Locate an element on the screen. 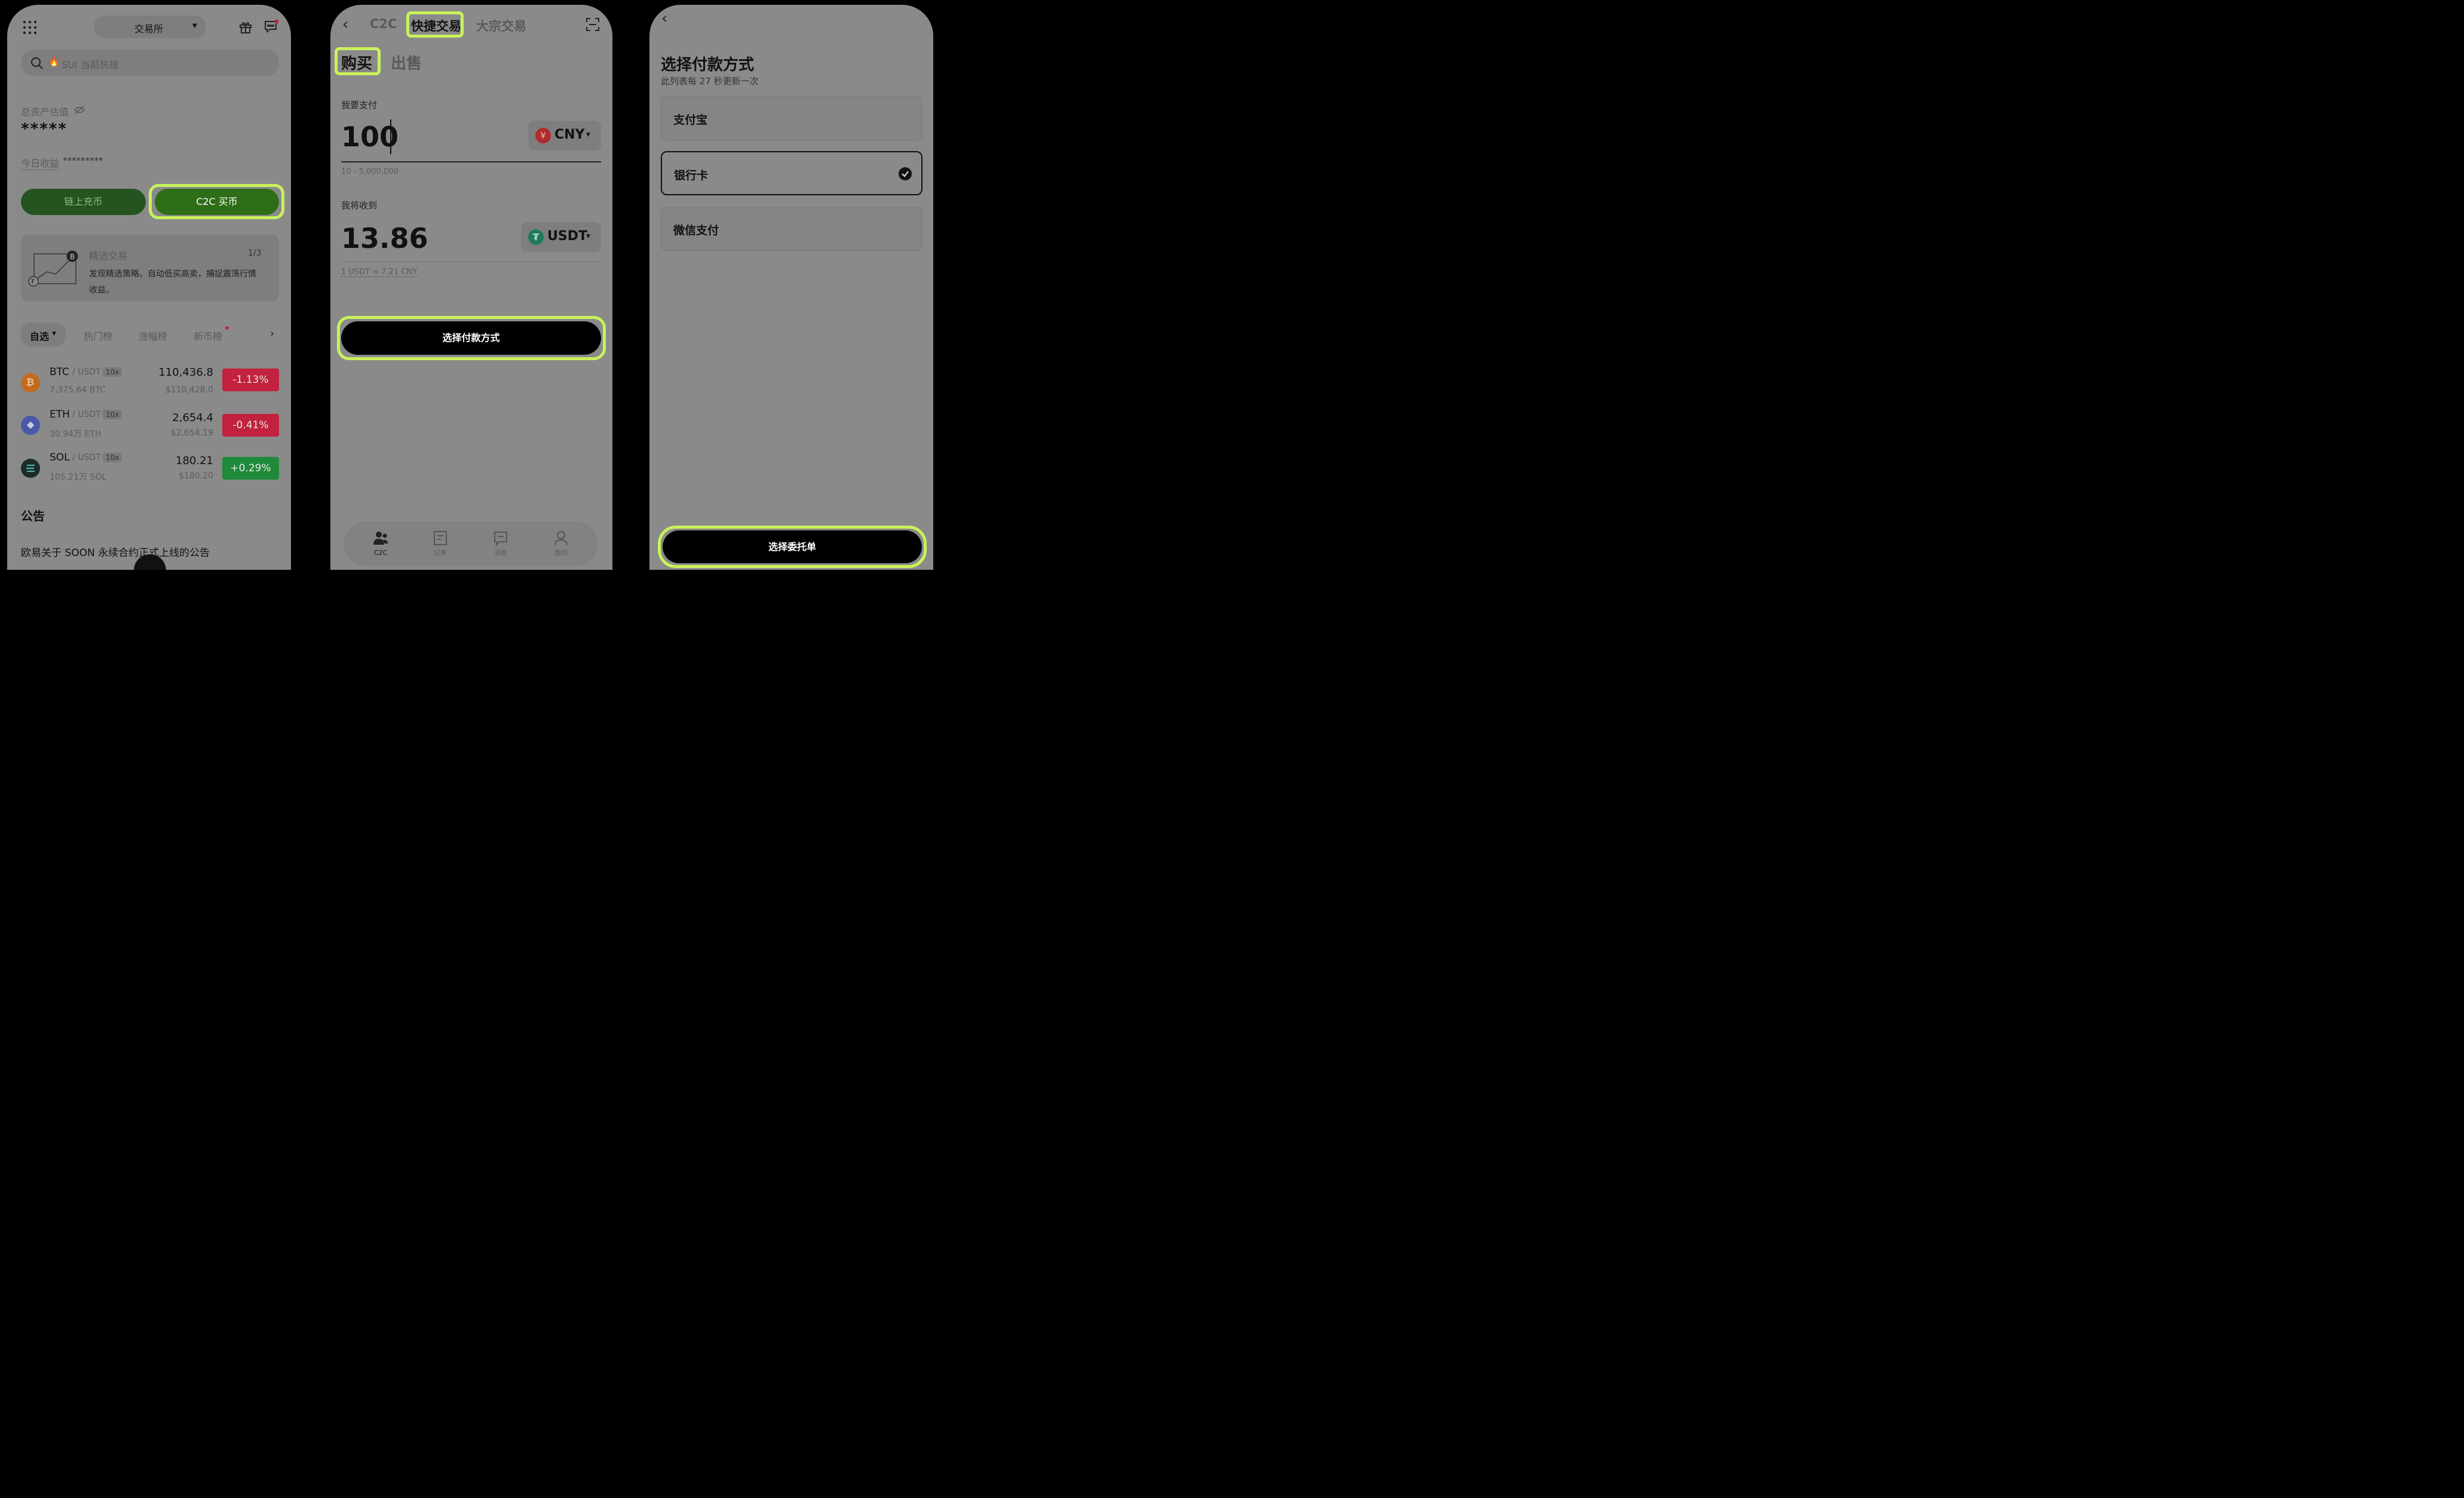 The image size is (2464, 1498). btc-coin-icon: ₿ is located at coordinates (30, 382).